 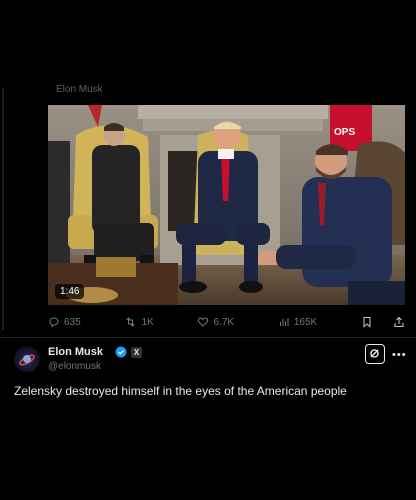 What do you see at coordinates (3, 209) in the screenshot?
I see `thread-line` at bounding box center [3, 209].